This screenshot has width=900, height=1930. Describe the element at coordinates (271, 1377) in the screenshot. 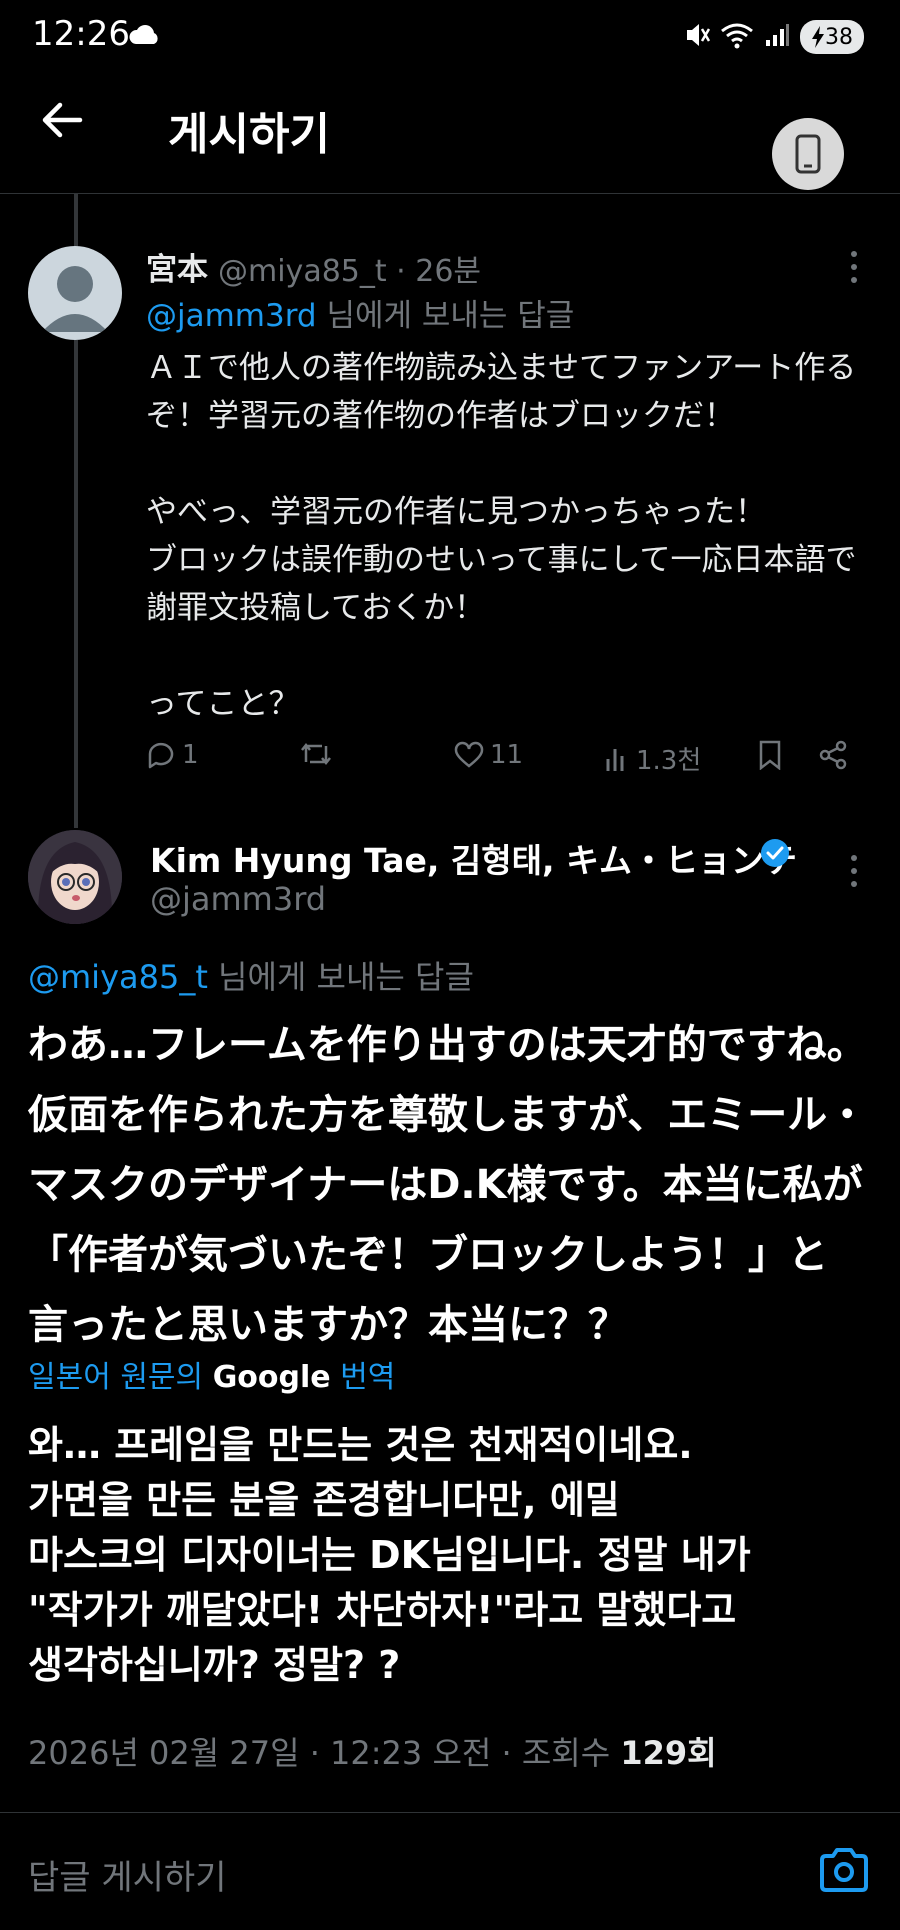

I see `google-logo: Google` at that location.